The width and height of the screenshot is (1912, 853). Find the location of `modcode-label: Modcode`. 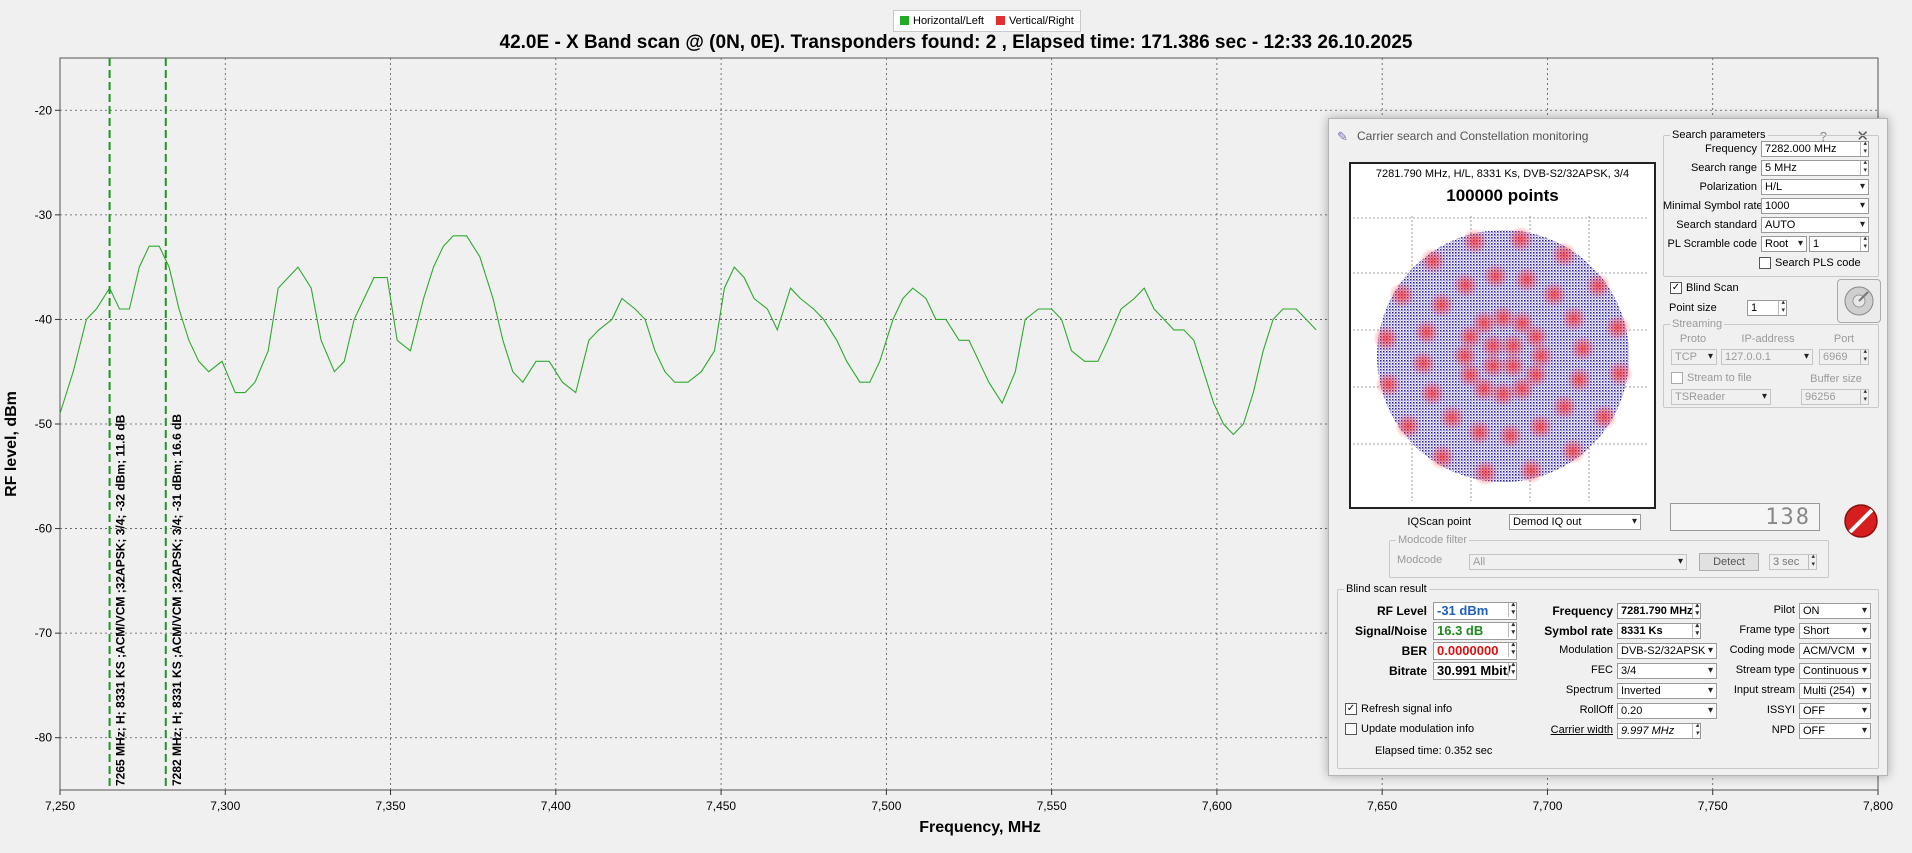

modcode-label: Modcode is located at coordinates (1420, 560).